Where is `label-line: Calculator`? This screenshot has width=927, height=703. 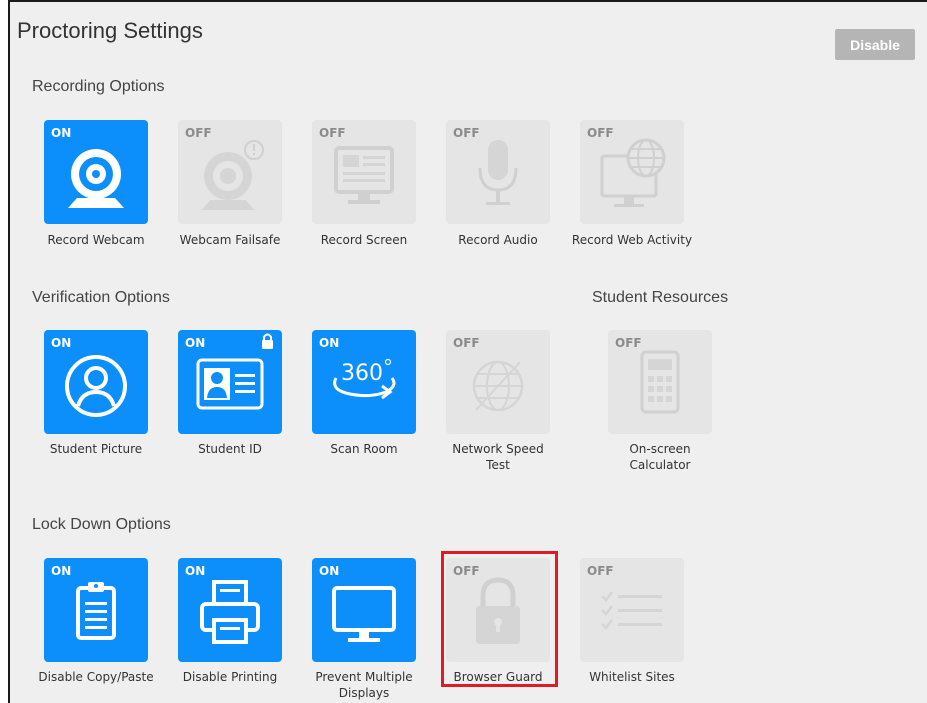
label-line: Calculator is located at coordinates (660, 465).